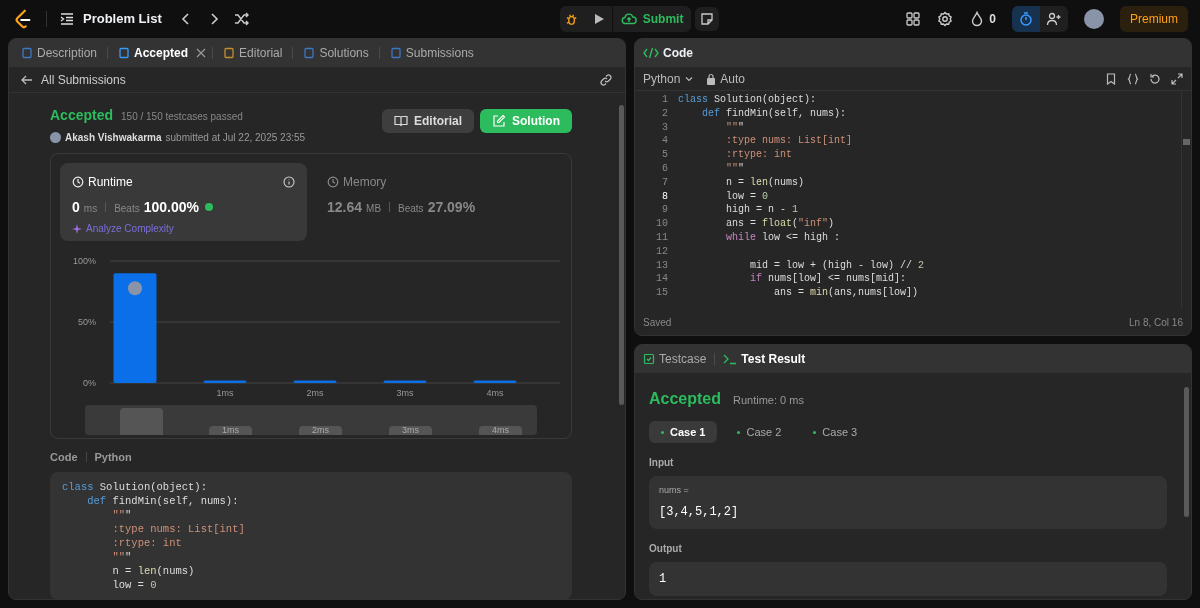  What do you see at coordinates (1111, 78) in the screenshot?
I see `bookmark-icon` at bounding box center [1111, 78].